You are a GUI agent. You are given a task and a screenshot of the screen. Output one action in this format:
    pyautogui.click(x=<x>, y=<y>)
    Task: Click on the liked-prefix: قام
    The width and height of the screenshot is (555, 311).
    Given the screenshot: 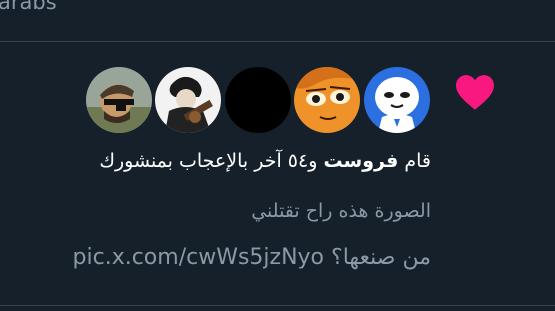 What is the action you would take?
    pyautogui.click(x=417, y=161)
    